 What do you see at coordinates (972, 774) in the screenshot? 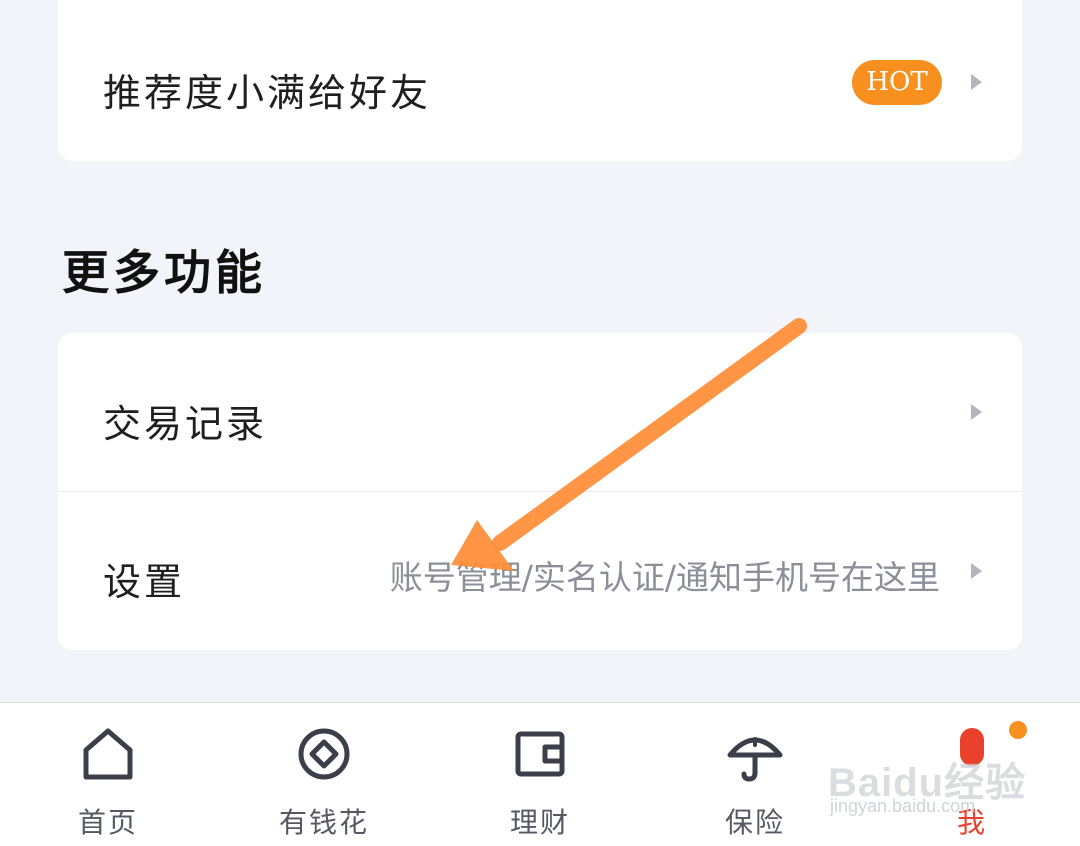
I see `tab-me: 我` at bounding box center [972, 774].